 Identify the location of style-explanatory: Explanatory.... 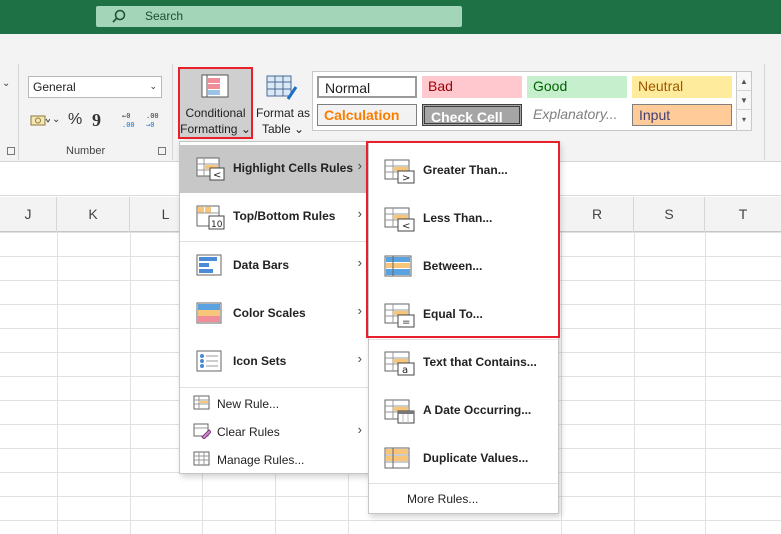
(577, 115).